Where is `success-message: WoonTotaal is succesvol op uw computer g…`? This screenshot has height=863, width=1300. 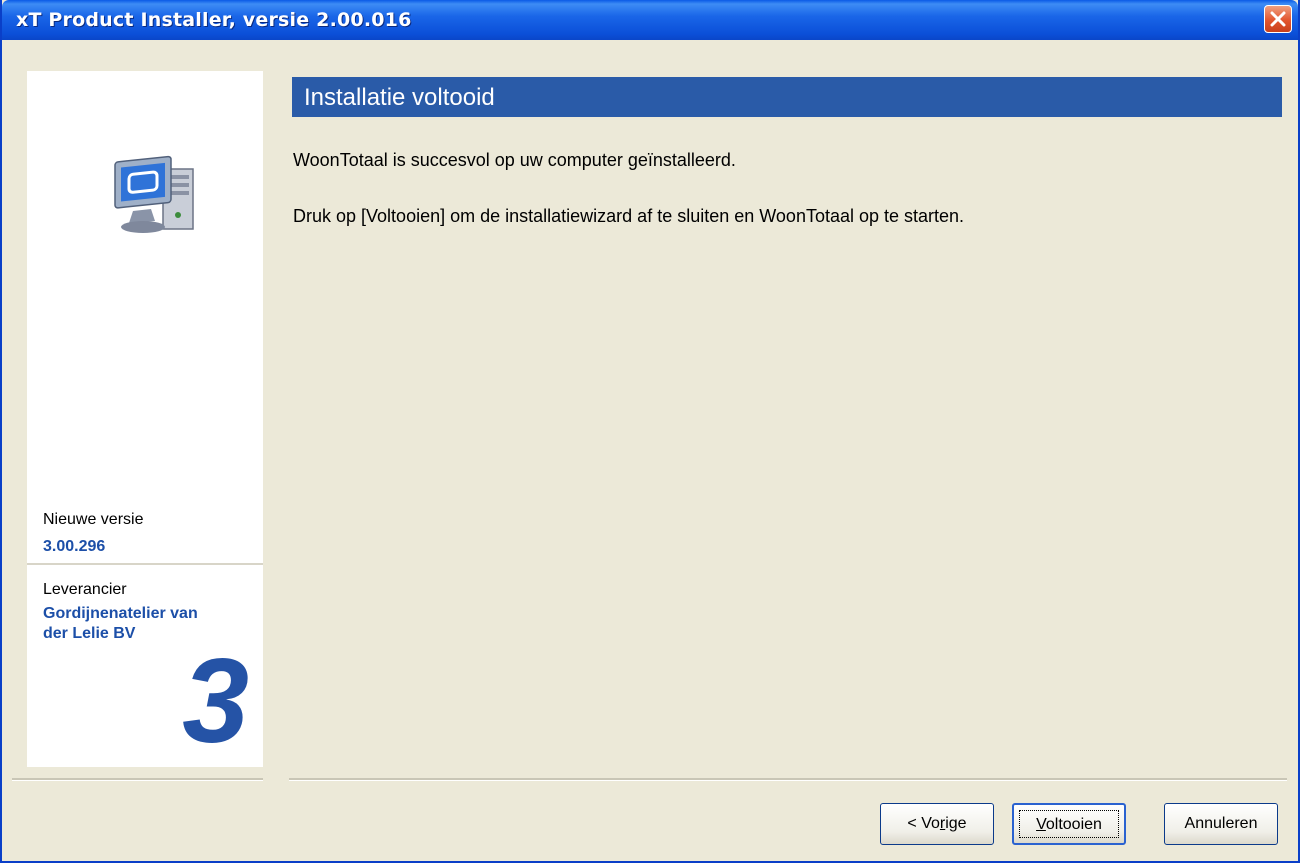 success-message: WoonTotaal is succesvol op uw computer g… is located at coordinates (514, 160).